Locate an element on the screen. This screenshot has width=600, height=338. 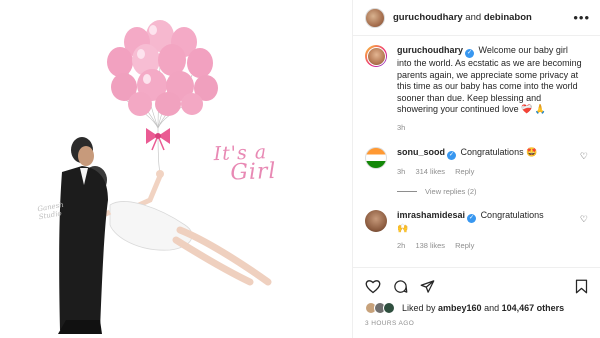
likes-summary: Liked by ambey160 and 104,467 others is located at coordinates (476, 308).